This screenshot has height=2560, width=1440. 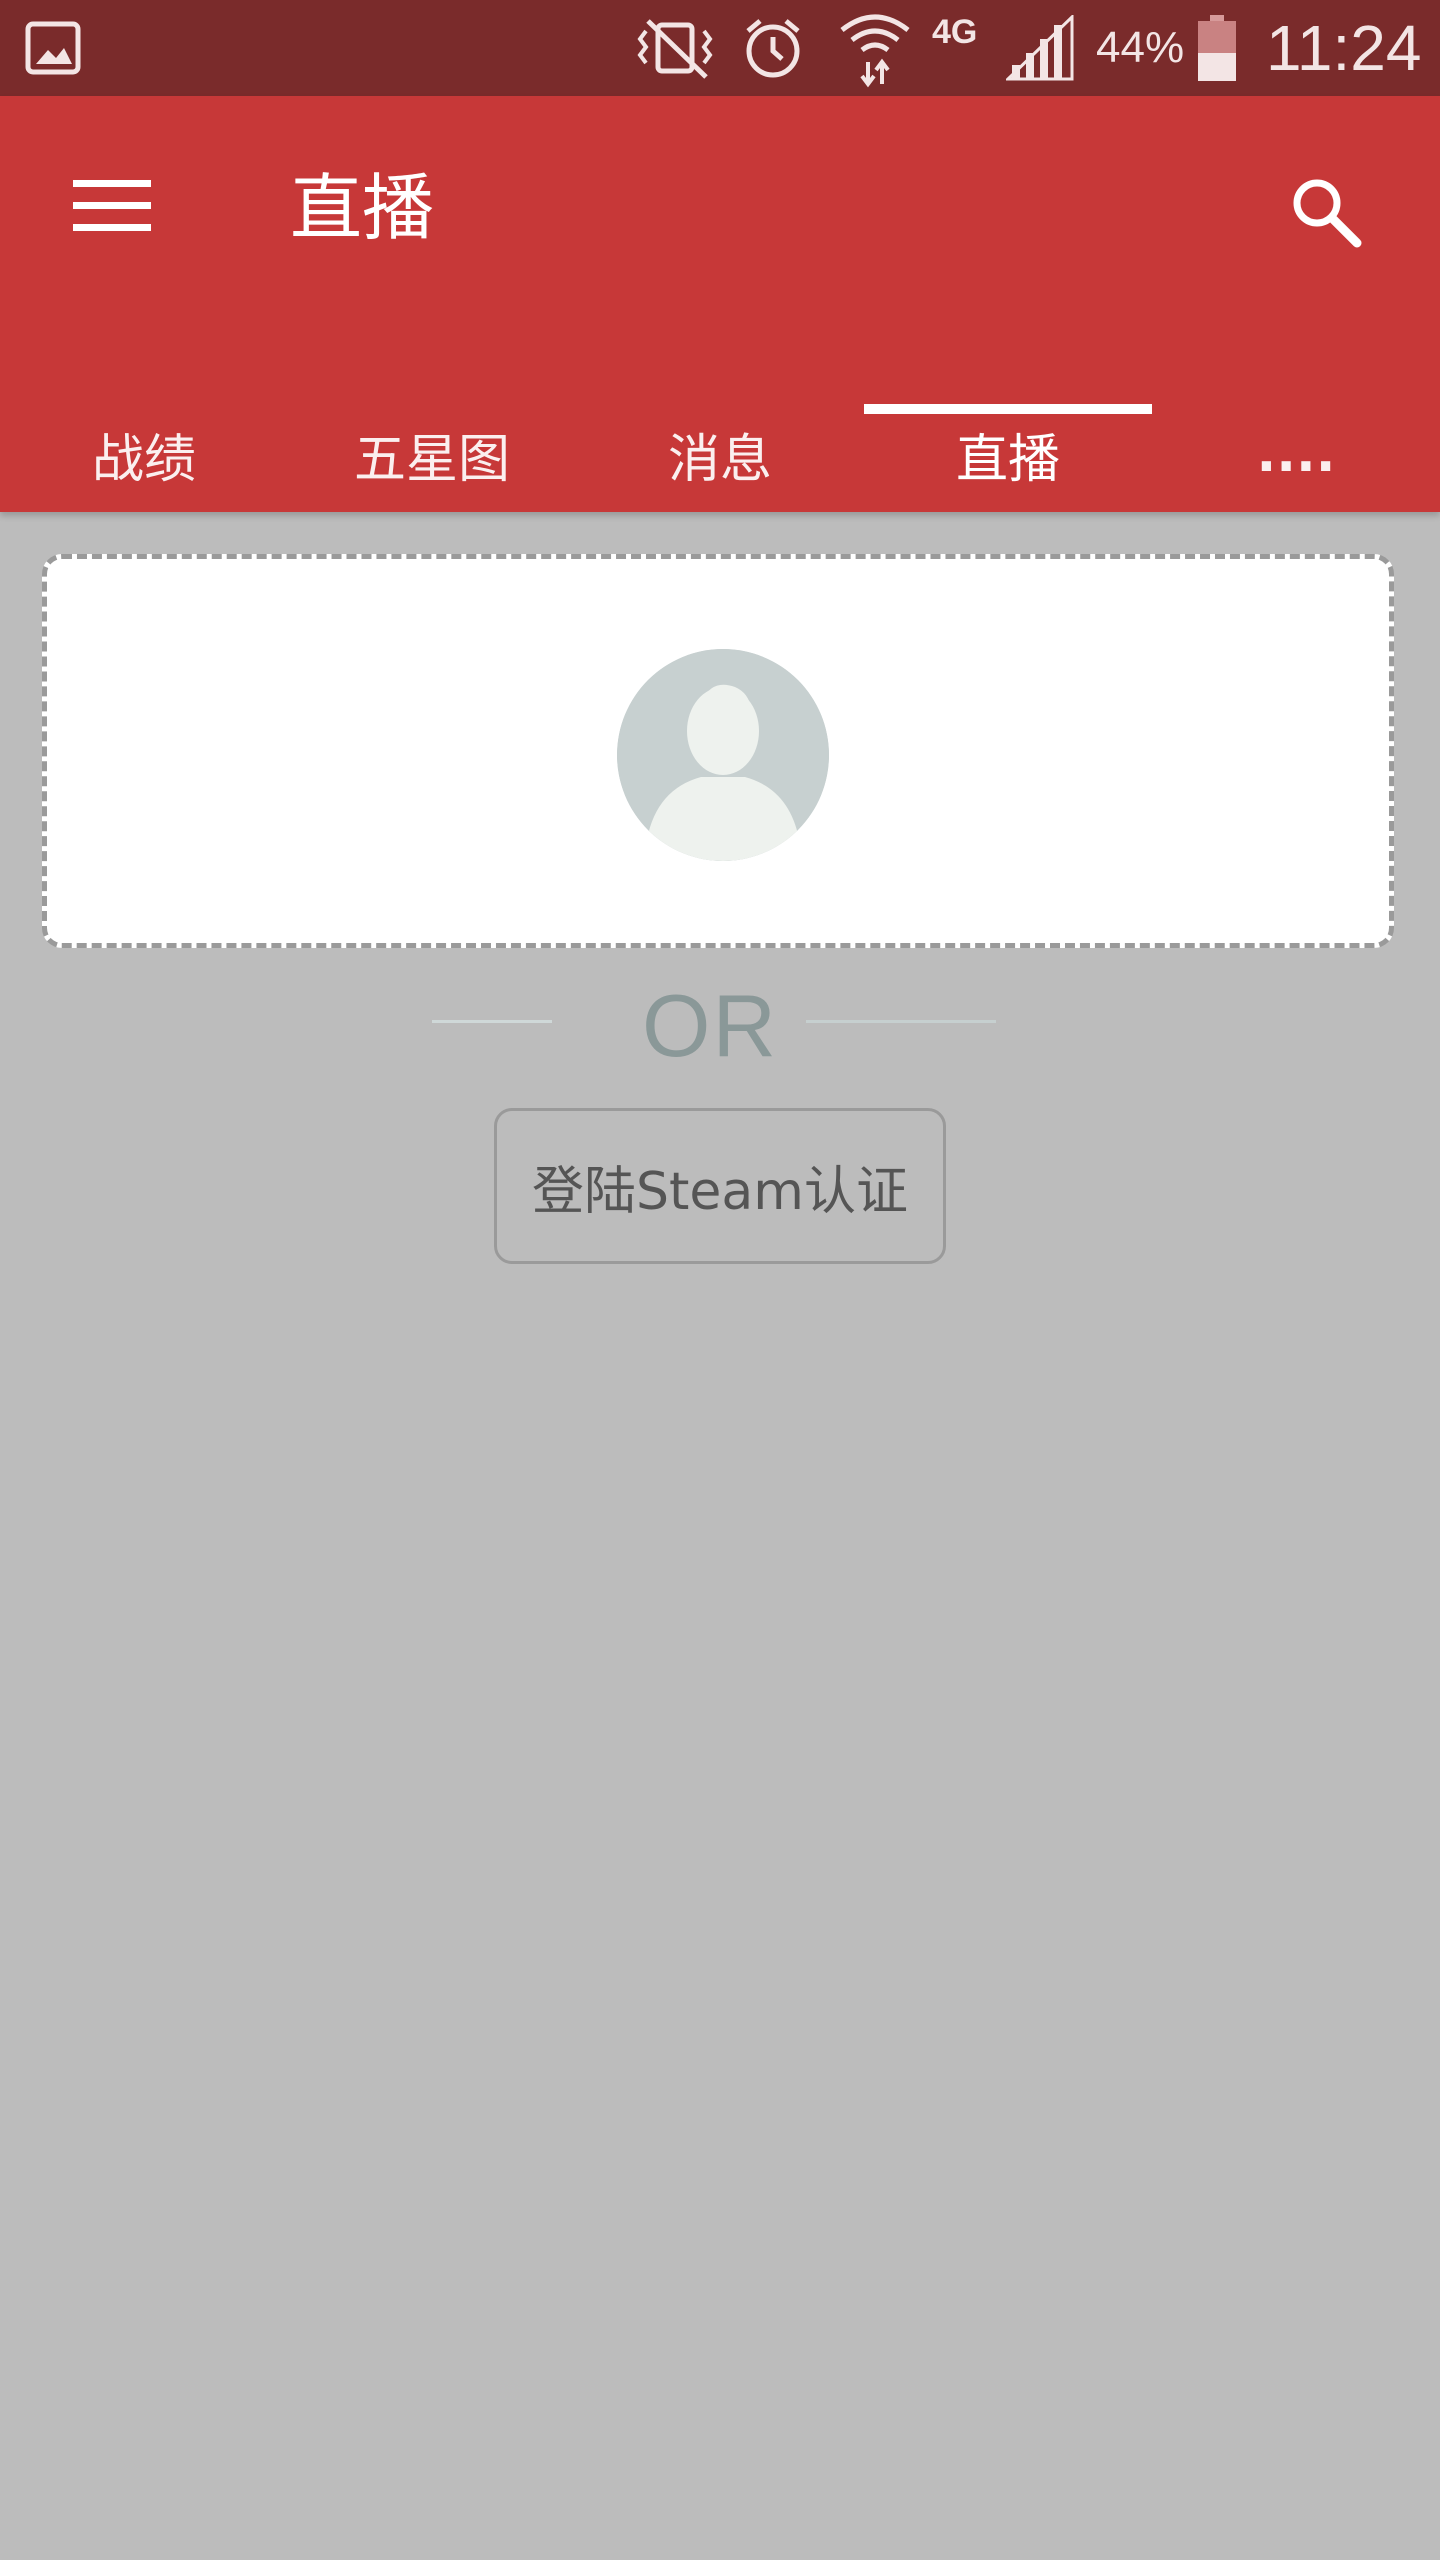 I want to click on tab-record: 战绩, so click(x=144, y=454).